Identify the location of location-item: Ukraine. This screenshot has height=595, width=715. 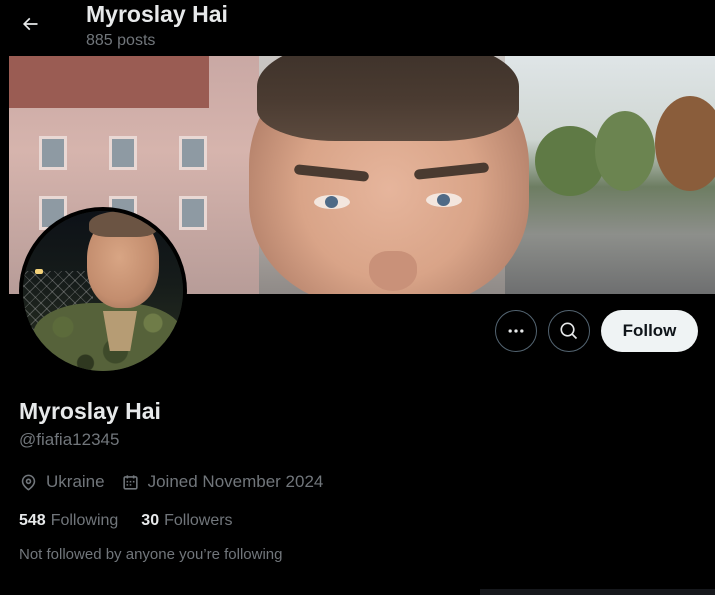
(62, 482).